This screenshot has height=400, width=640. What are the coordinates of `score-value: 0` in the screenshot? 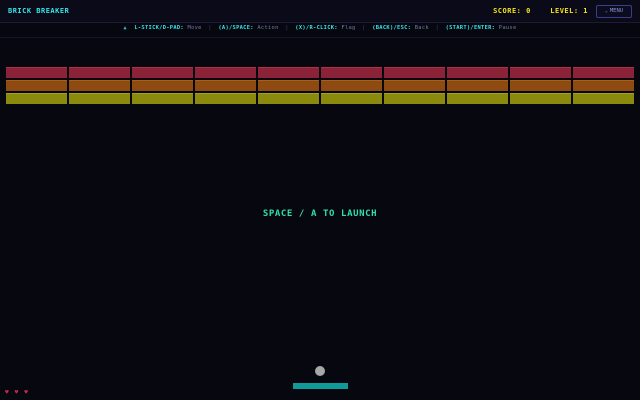 It's located at (528, 11).